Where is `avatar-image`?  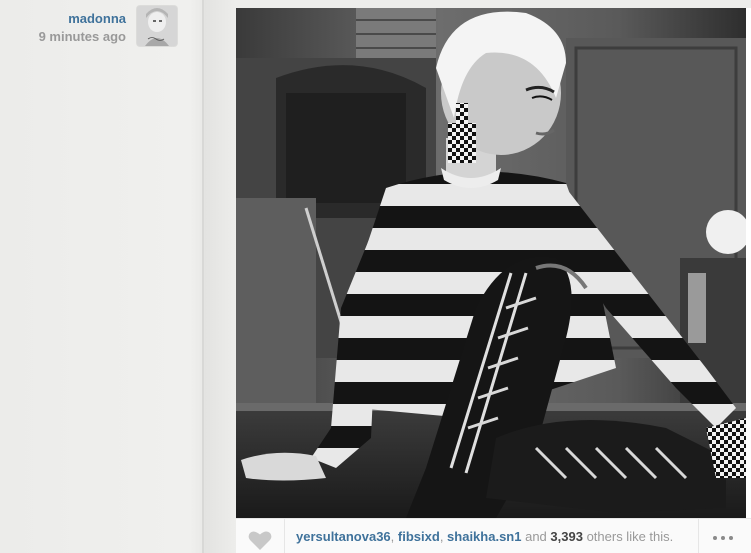
avatar-image is located at coordinates (157, 26).